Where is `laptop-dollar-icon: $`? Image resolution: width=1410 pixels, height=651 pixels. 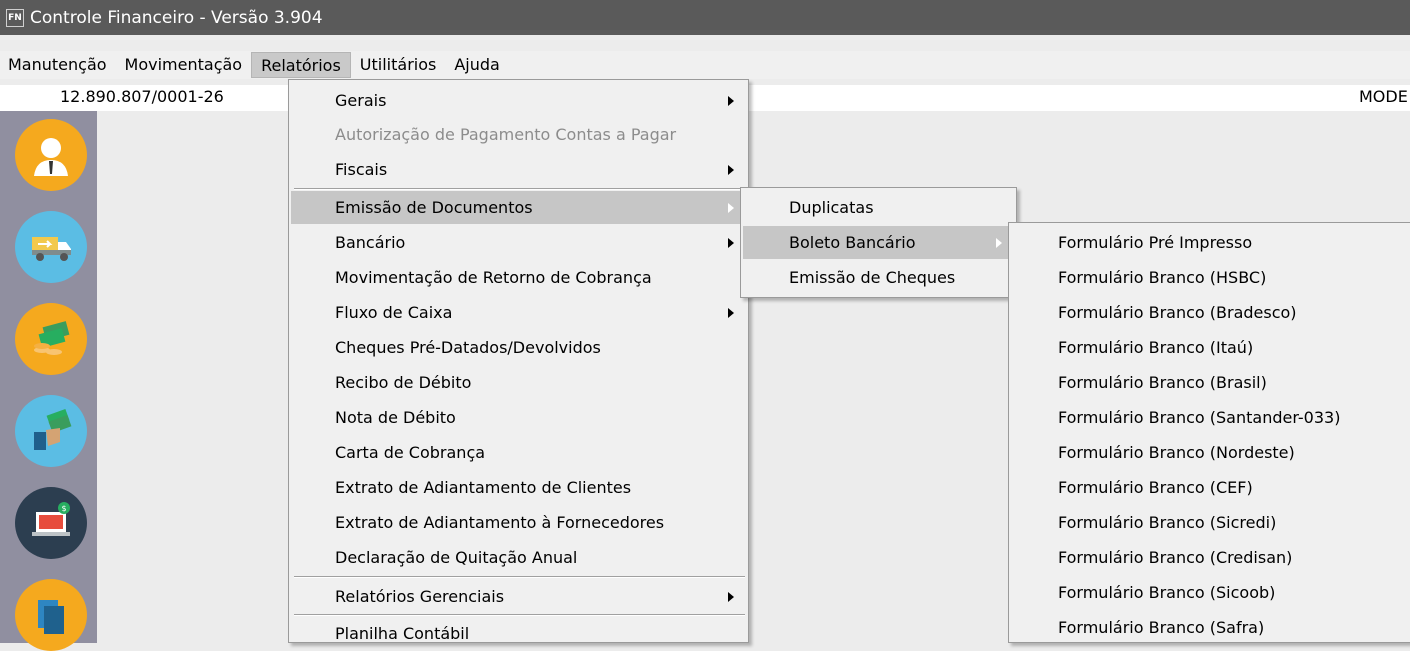
laptop-dollar-icon: $ is located at coordinates (51, 523).